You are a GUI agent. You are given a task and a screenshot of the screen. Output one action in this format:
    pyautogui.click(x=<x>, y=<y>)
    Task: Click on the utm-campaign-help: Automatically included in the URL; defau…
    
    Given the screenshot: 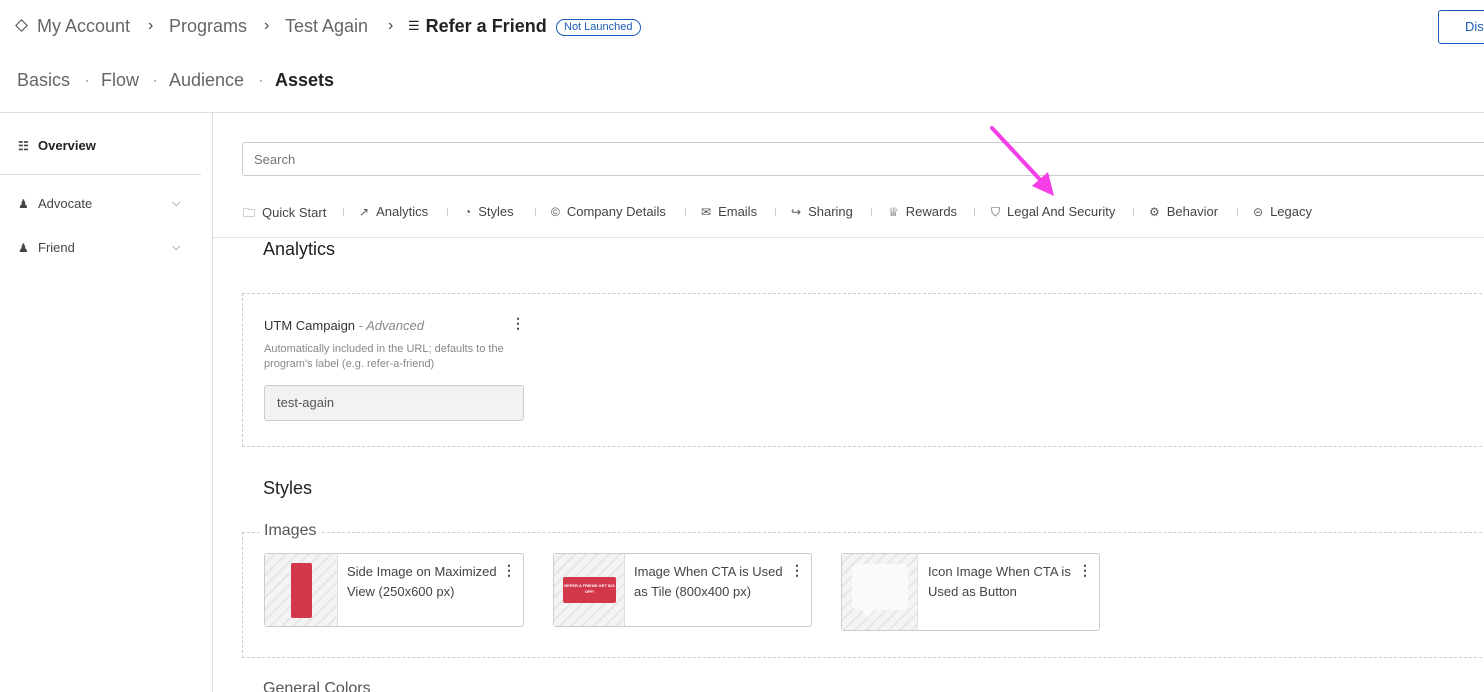 What is the action you would take?
    pyautogui.click(x=384, y=356)
    